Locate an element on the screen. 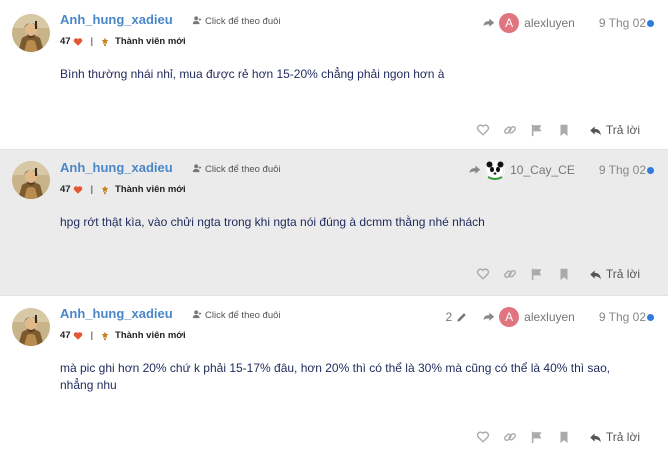  edit-history-button: 2 is located at coordinates (456, 317).